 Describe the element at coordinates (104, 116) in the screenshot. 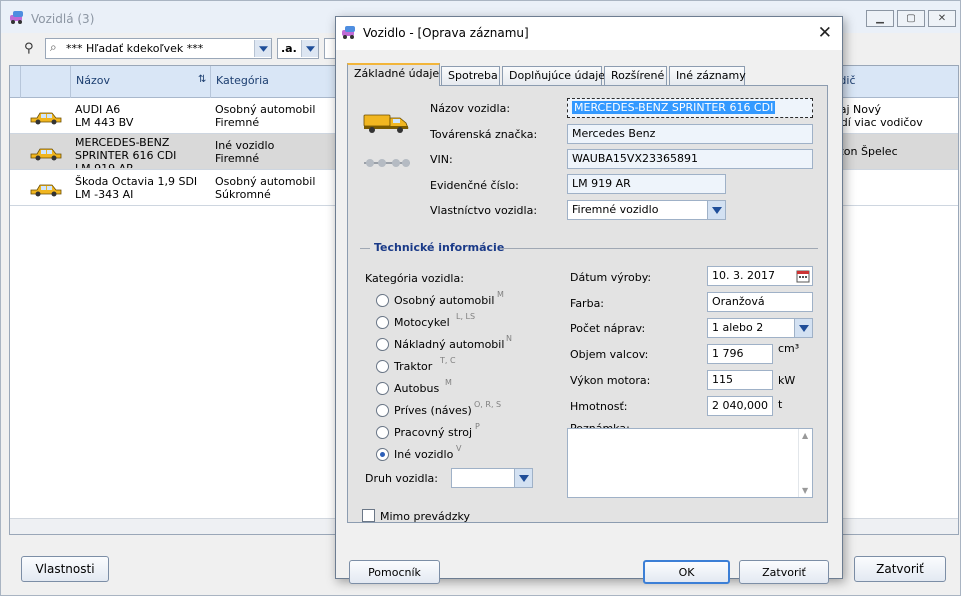

I see `row-name: AUDI A6 LM 443 BV` at that location.